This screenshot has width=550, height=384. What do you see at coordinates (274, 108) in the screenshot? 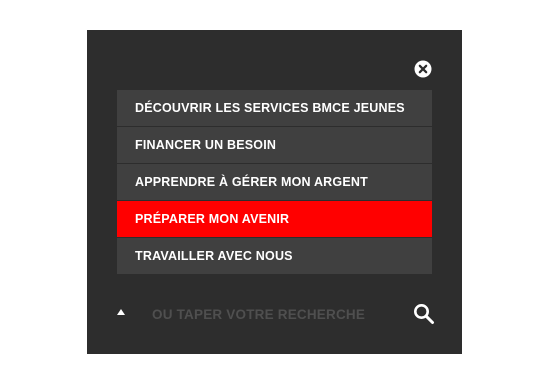
I see `menu-item-decouvrir: DÉCOUVRIR LES SERVICES BMCE JEUNES` at bounding box center [274, 108].